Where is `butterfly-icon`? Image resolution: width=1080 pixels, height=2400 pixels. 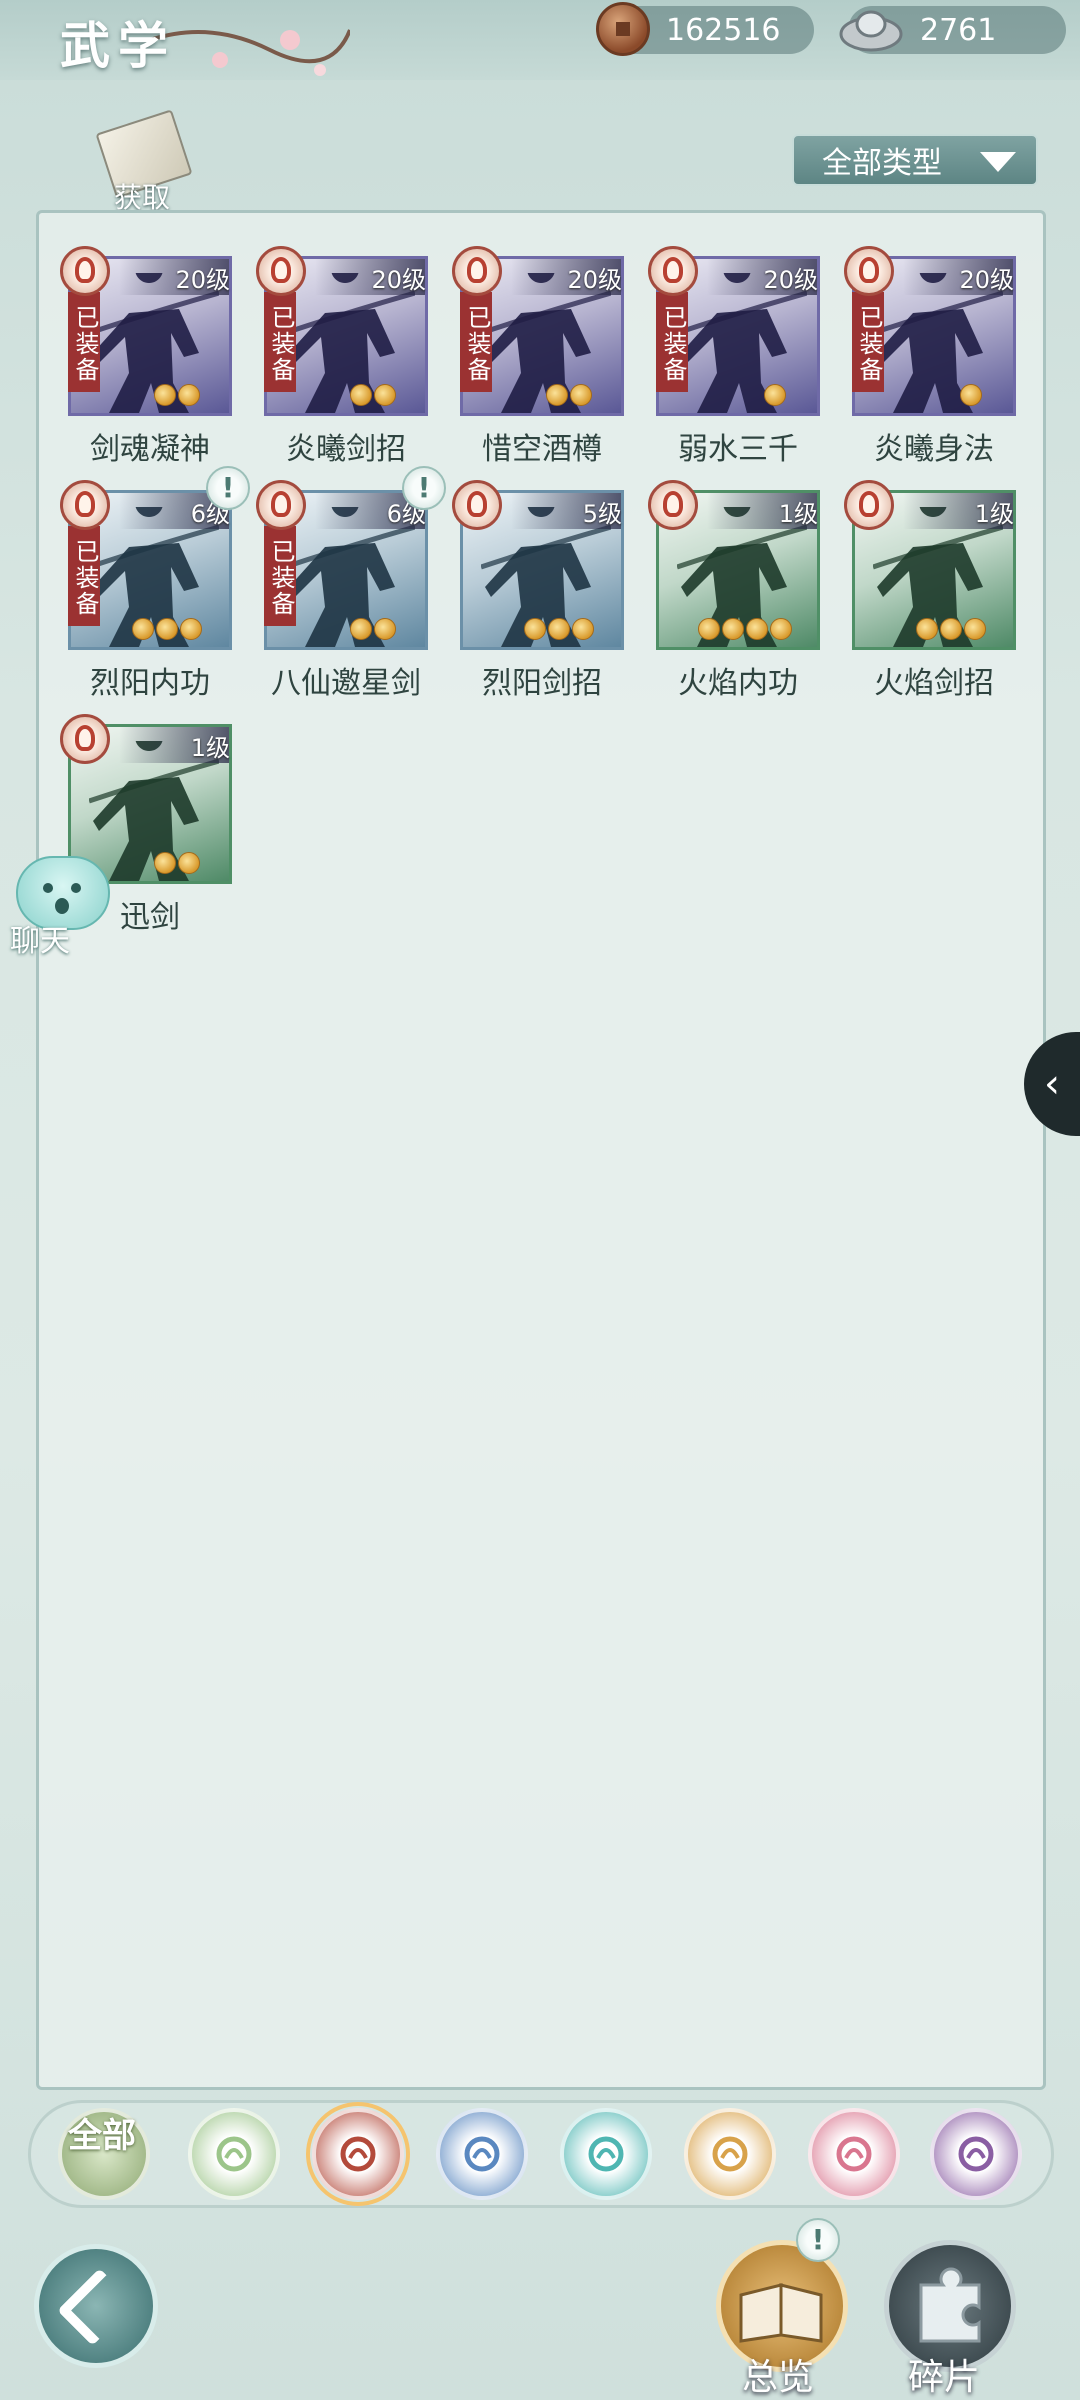
butterfly-icon is located at coordinates (606, 2154).